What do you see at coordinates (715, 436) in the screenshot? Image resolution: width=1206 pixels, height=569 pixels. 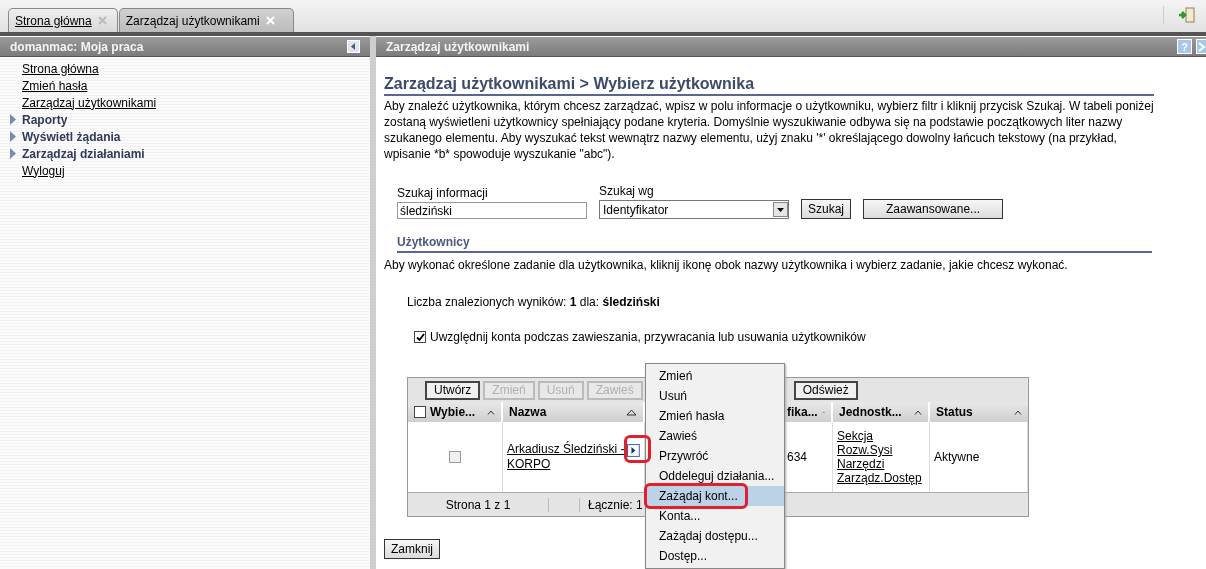 I see `menu-item: Zawieś` at bounding box center [715, 436].